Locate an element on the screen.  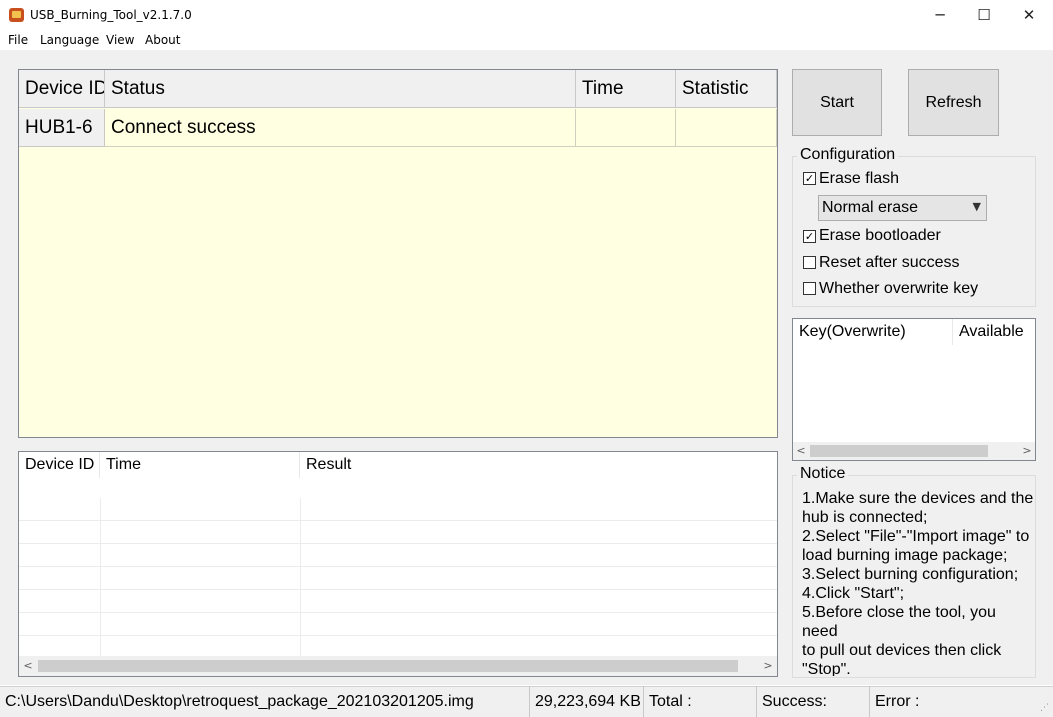
maximize-icon: ☐ is located at coordinates (984, 15).